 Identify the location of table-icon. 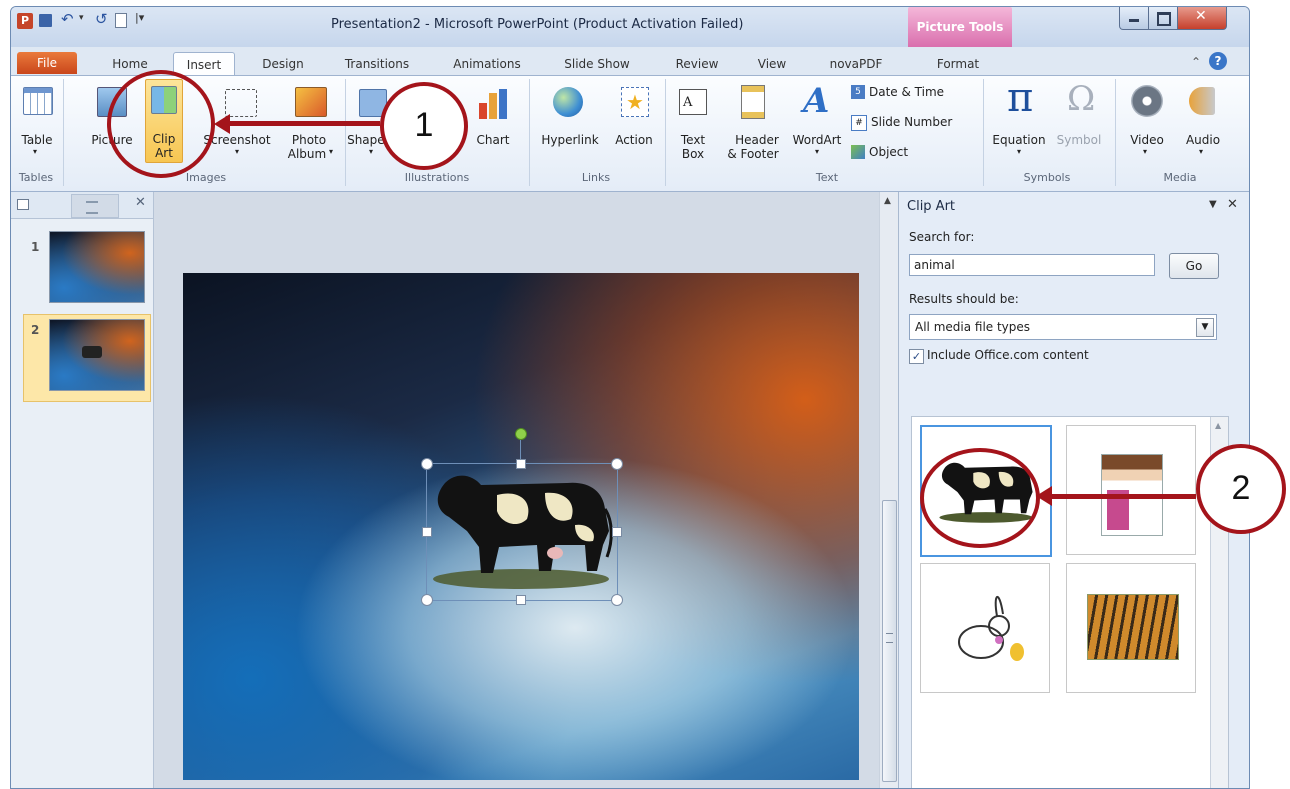
(38, 101).